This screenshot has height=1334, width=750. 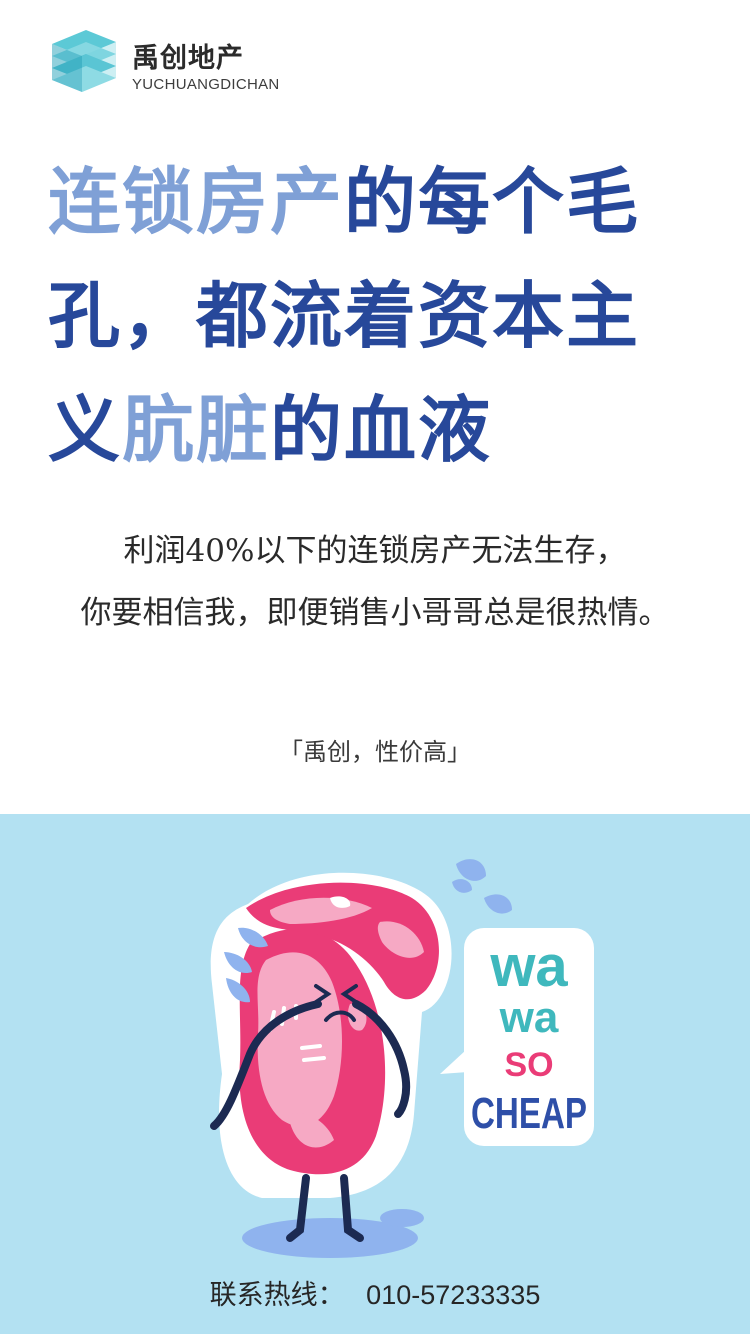 What do you see at coordinates (528, 1065) in the screenshot?
I see `speech-text-so: SO` at bounding box center [528, 1065].